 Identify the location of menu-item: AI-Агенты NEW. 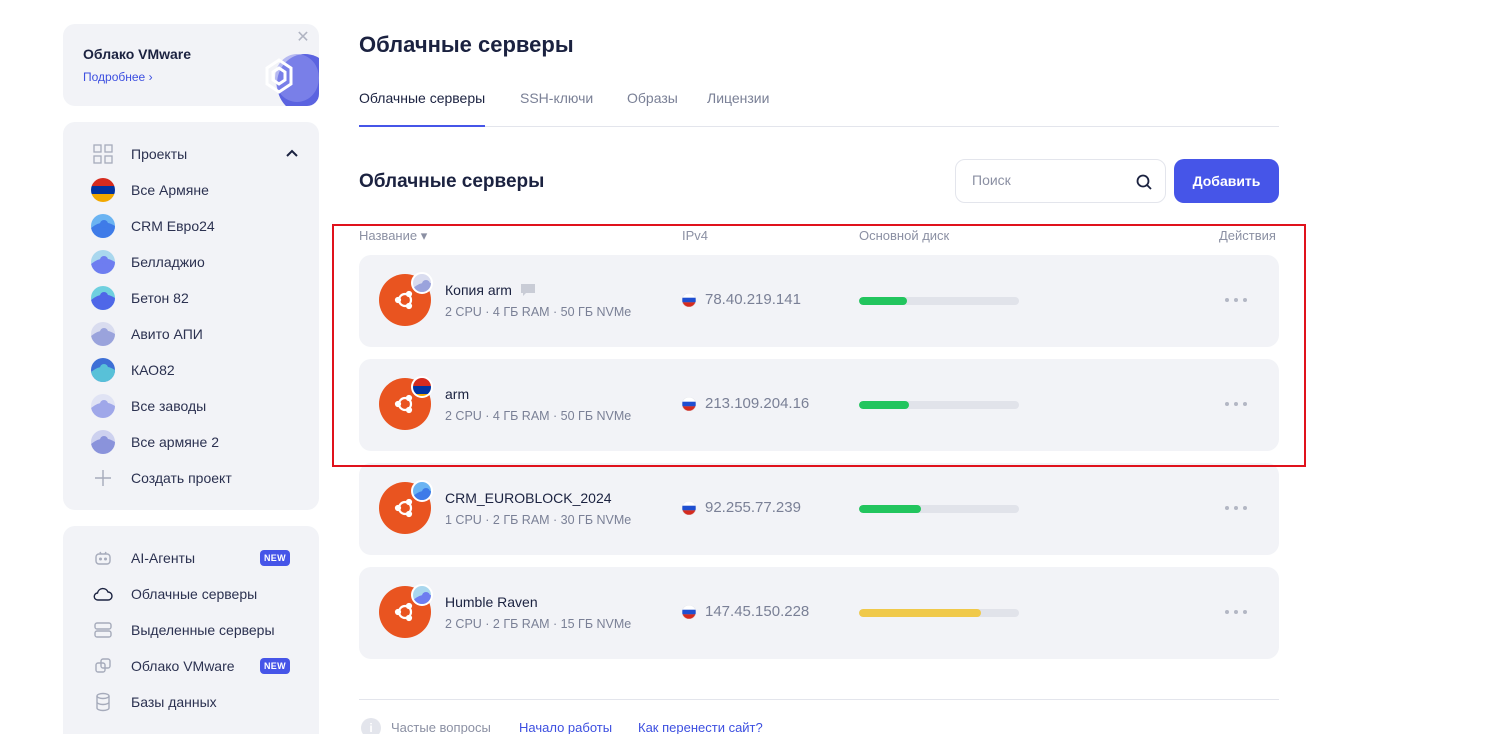
(196, 558).